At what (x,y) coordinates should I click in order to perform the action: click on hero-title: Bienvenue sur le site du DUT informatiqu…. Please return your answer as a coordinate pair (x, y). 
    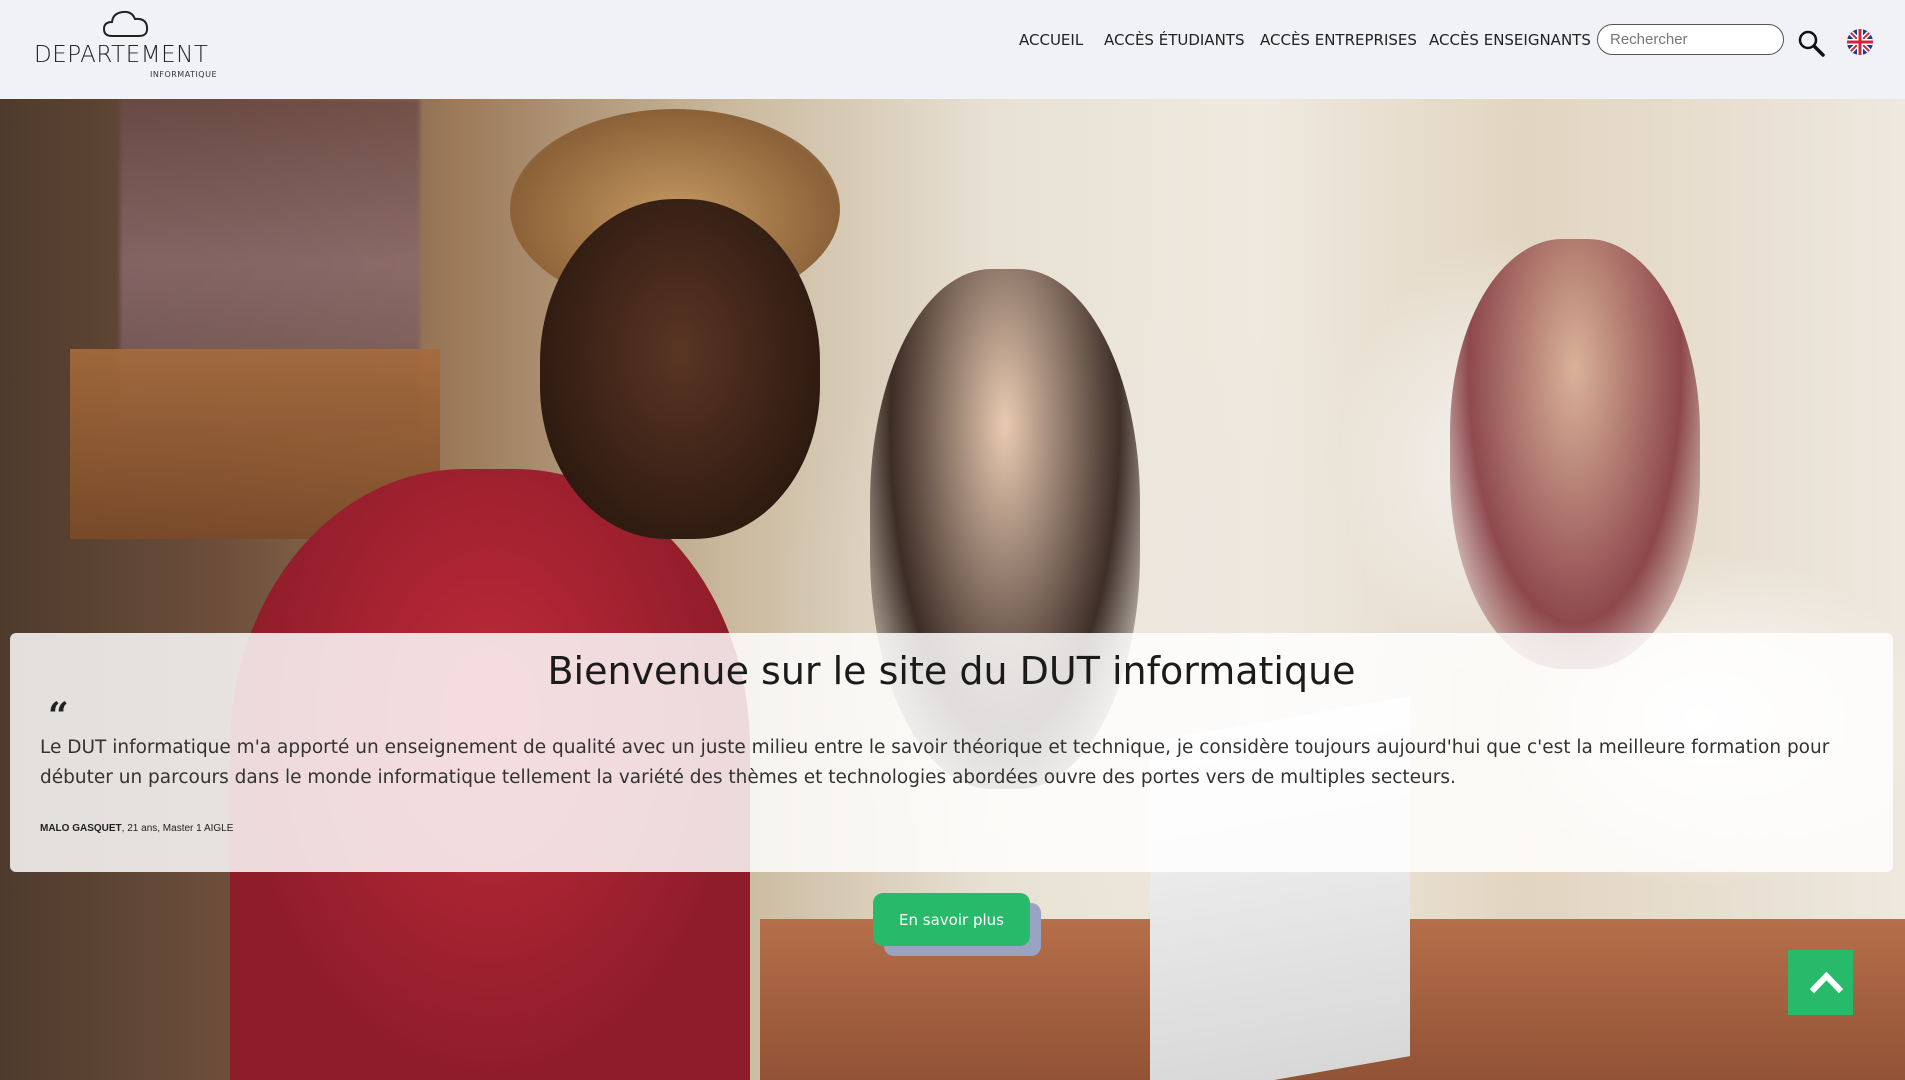
    Looking at the image, I should click on (951, 671).